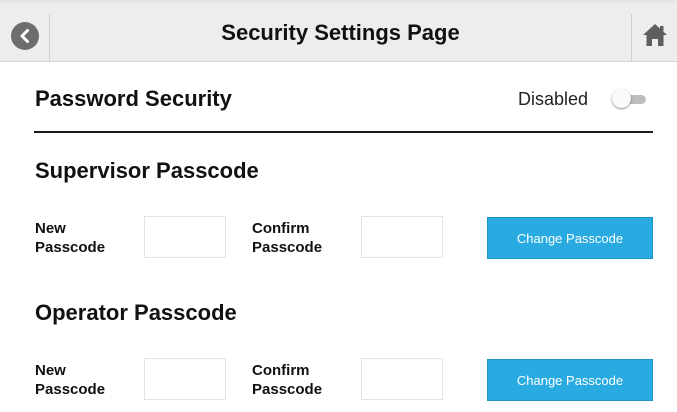 This screenshot has height=412, width=677. Describe the element at coordinates (70, 380) in the screenshot. I see `operator-new-passcode-label: New Passcode` at that location.